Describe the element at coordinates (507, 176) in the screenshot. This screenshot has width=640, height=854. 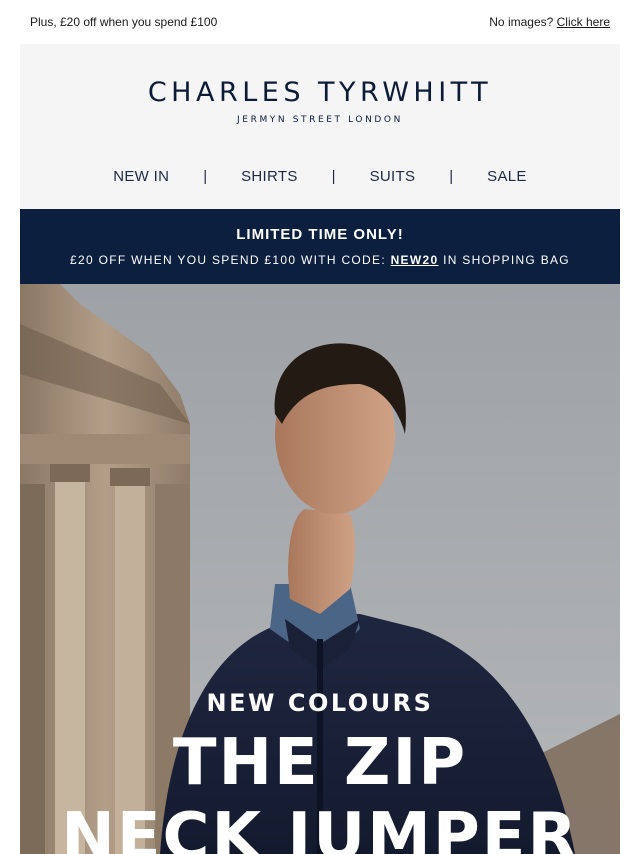
I see `nav-item-sale: SALE` at that location.